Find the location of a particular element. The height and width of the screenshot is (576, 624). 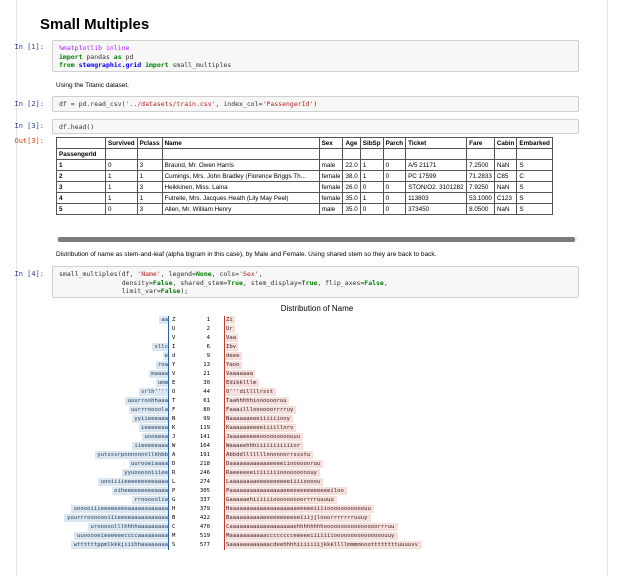

code-text: ) is located at coordinates (315, 104).